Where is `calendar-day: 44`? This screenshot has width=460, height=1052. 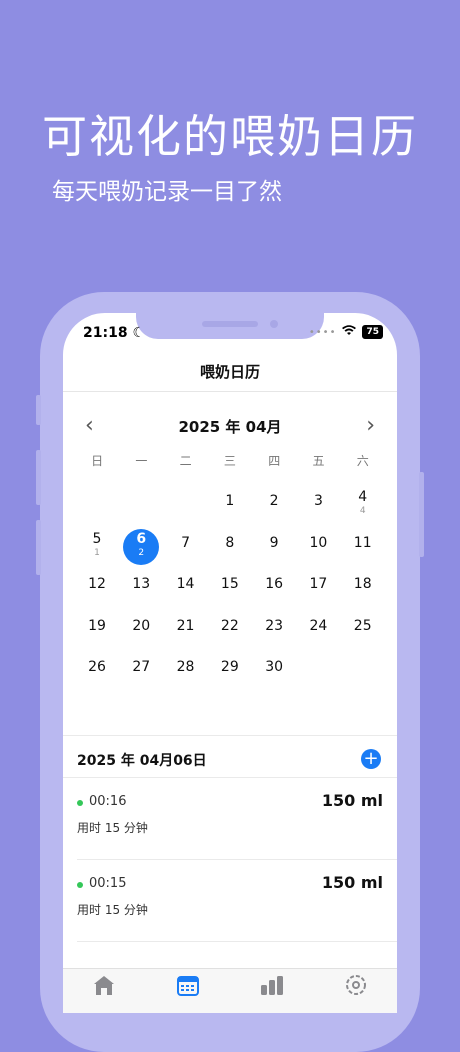
calendar-day: 44 is located at coordinates (363, 505).